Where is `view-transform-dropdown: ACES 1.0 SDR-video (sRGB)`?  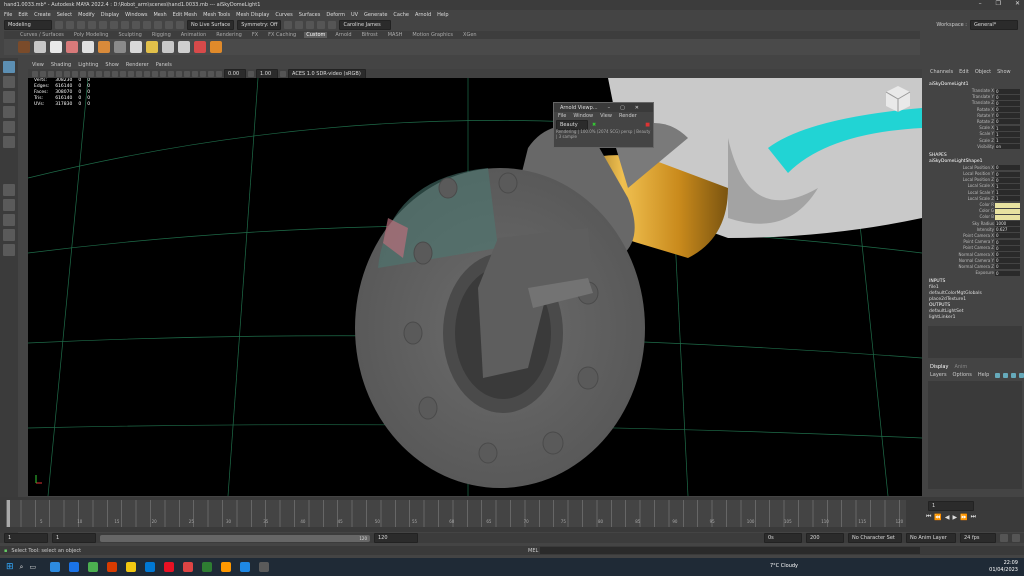 view-transform-dropdown: ACES 1.0 SDR-video (sRGB) is located at coordinates (327, 73).